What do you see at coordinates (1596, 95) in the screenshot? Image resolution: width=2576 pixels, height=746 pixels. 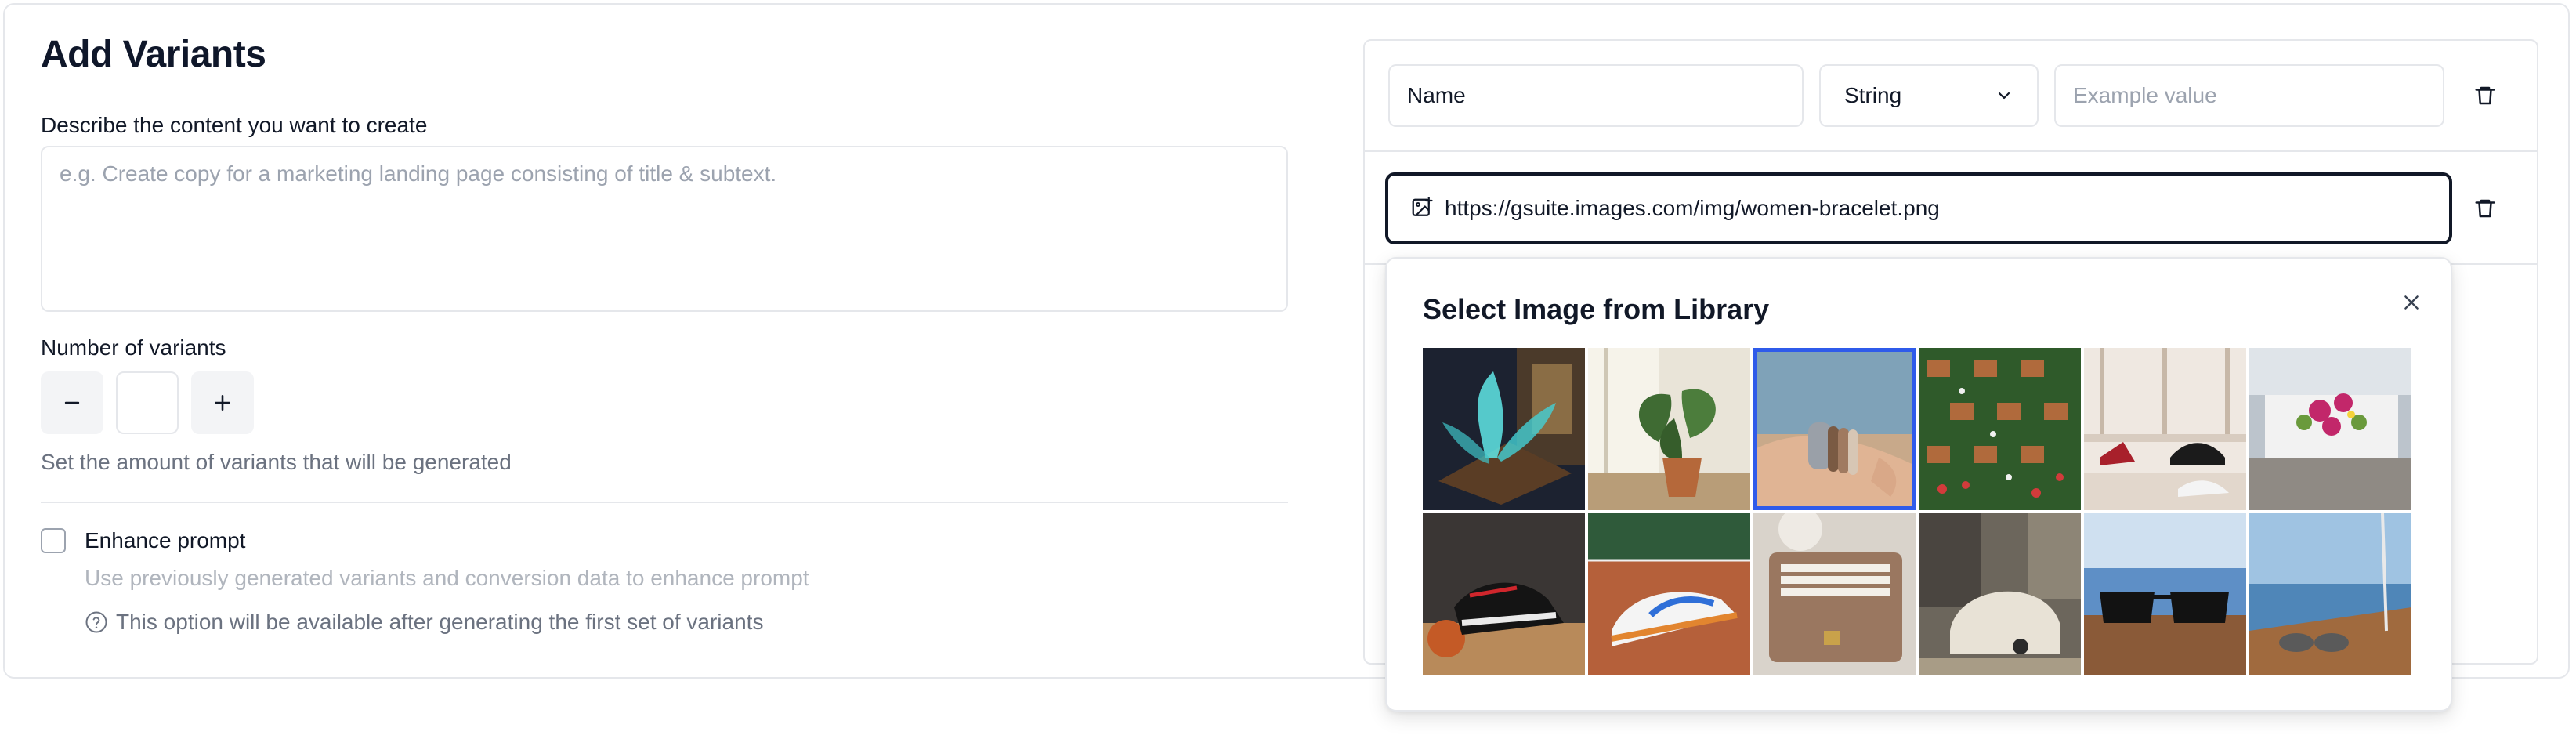 I see `variable-name-input: Name` at bounding box center [1596, 95].